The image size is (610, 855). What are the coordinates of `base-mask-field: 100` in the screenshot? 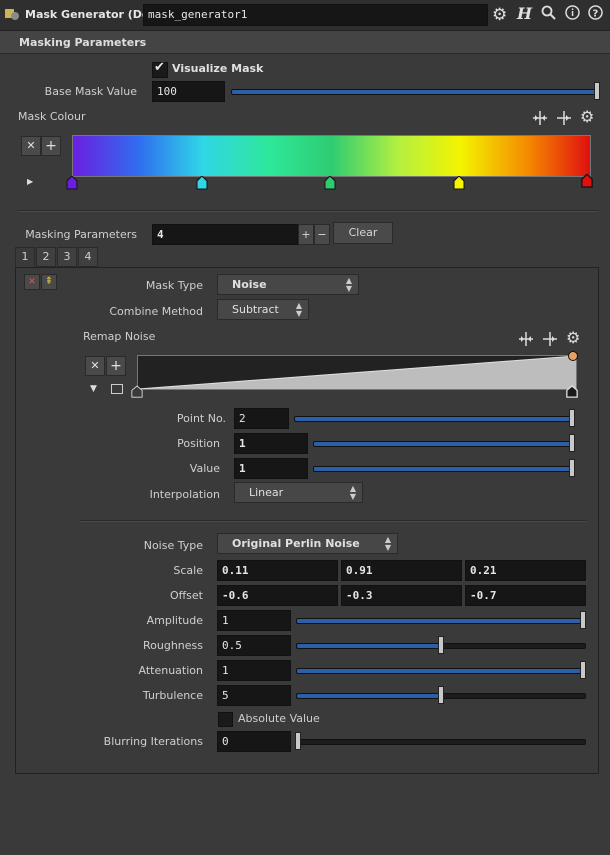 It's located at (188, 91).